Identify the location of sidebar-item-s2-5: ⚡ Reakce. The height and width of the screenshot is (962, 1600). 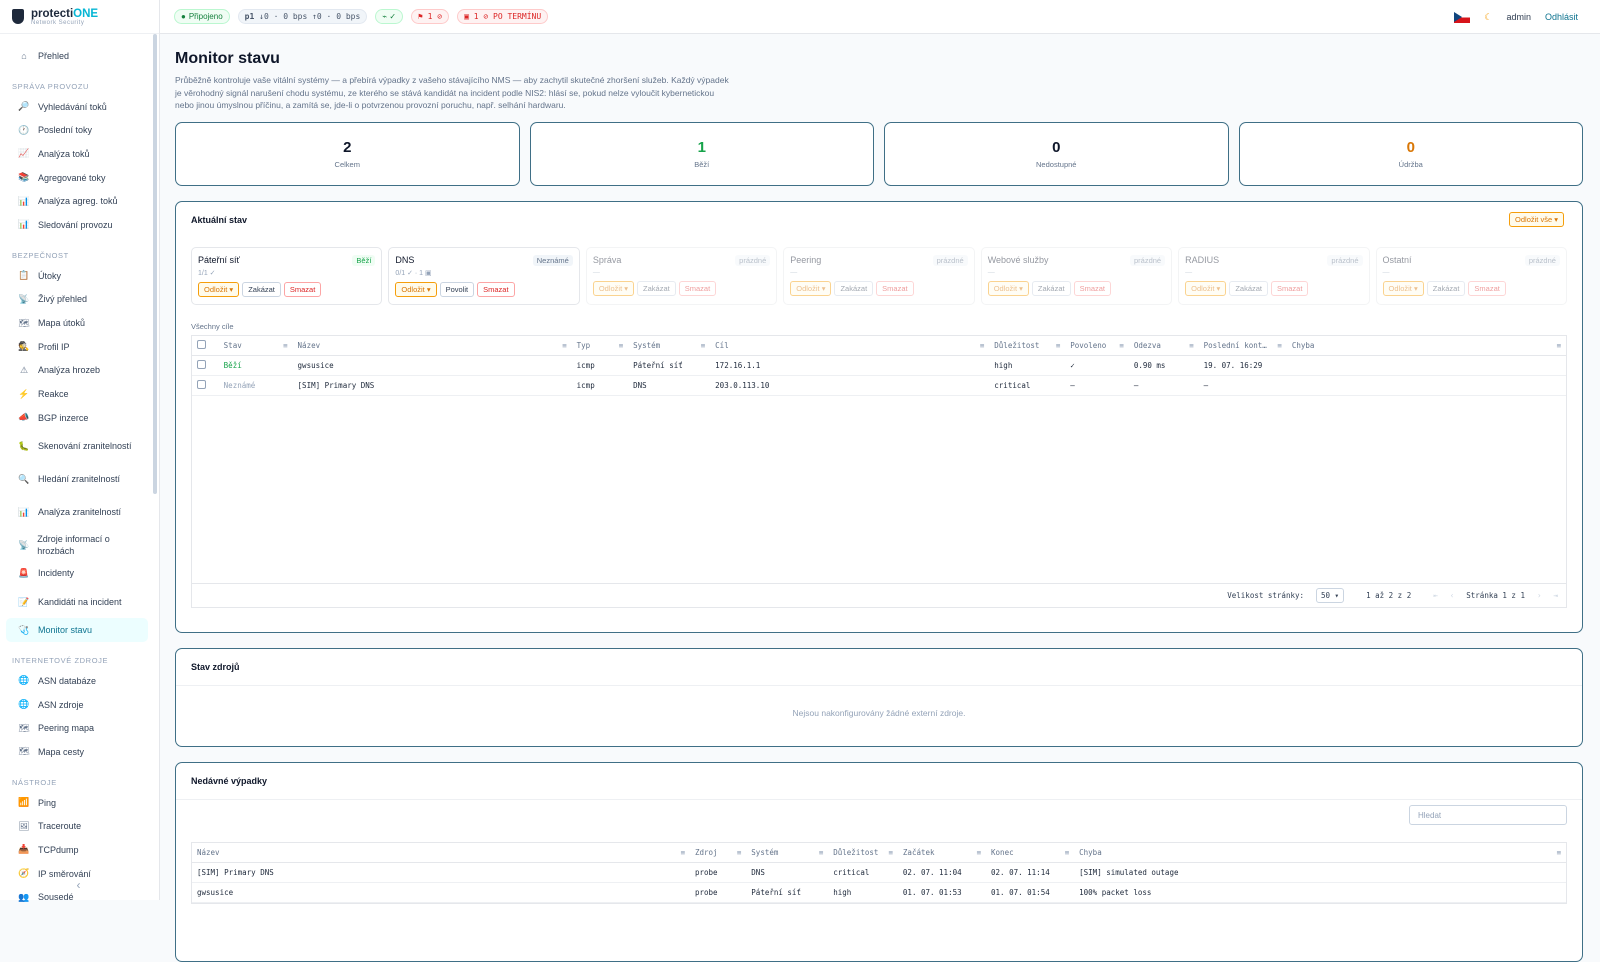
(77, 394).